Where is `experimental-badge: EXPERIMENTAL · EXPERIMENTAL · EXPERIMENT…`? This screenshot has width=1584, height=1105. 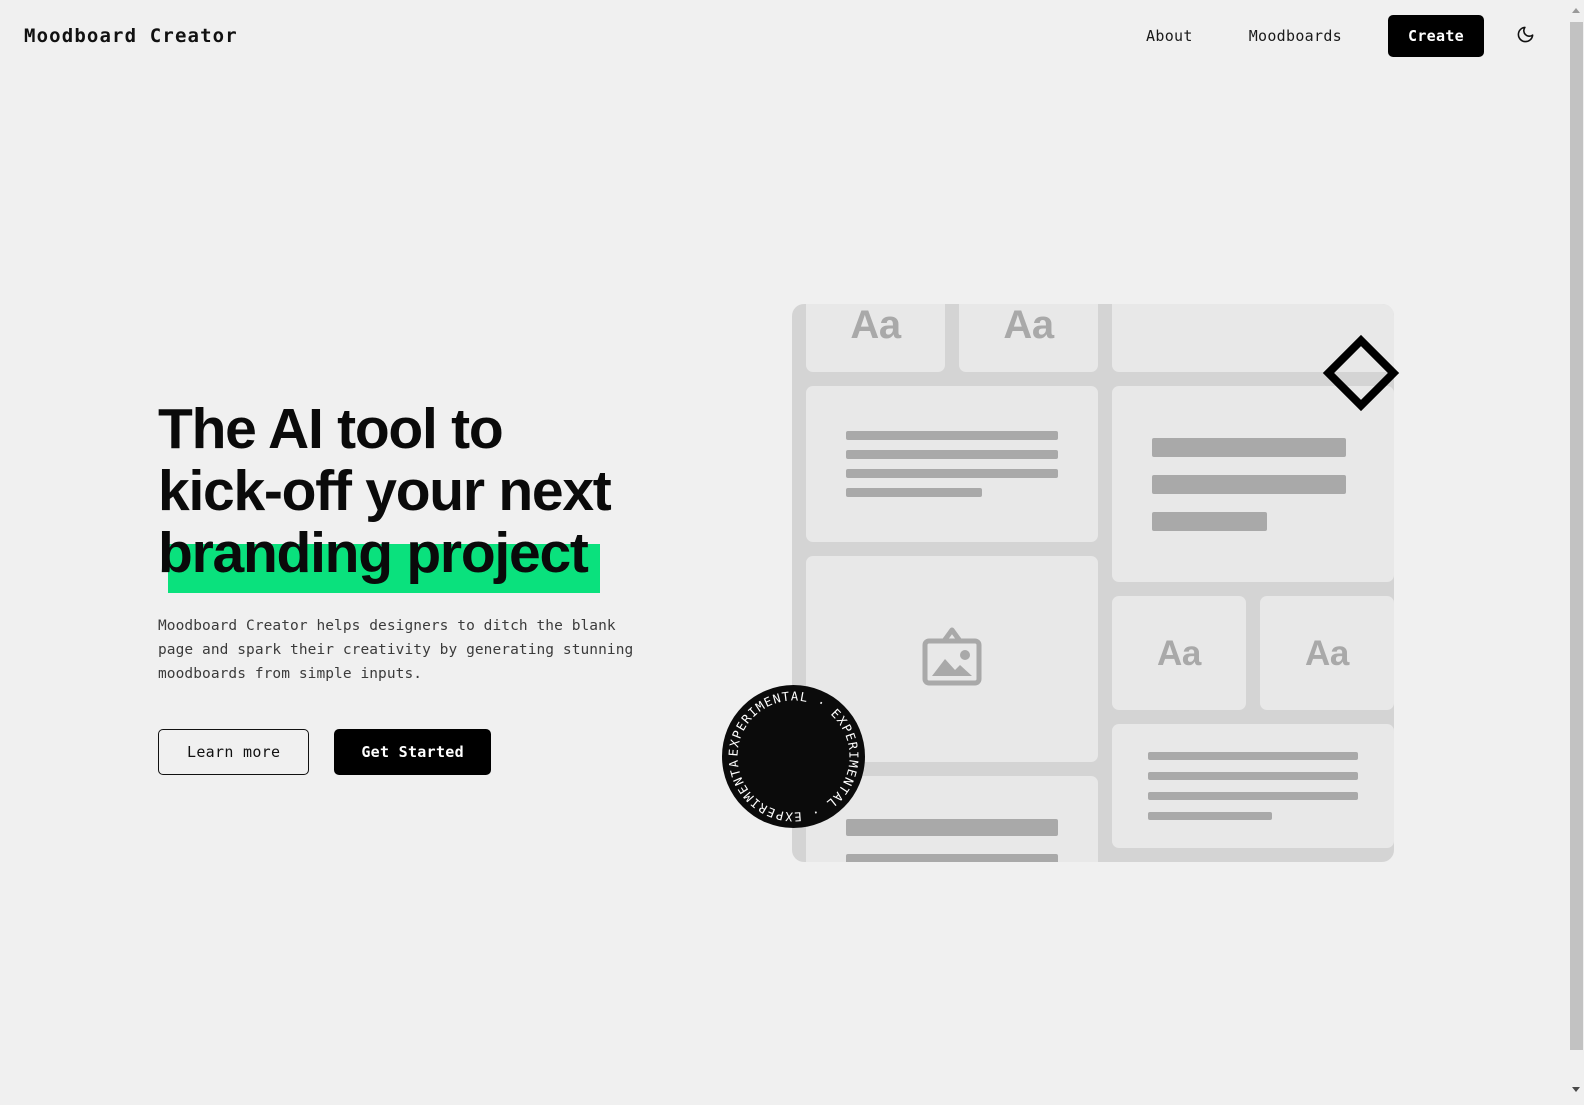 experimental-badge: EXPERIMENTAL · EXPERIMENTAL · EXPERIMENT… is located at coordinates (793, 756).